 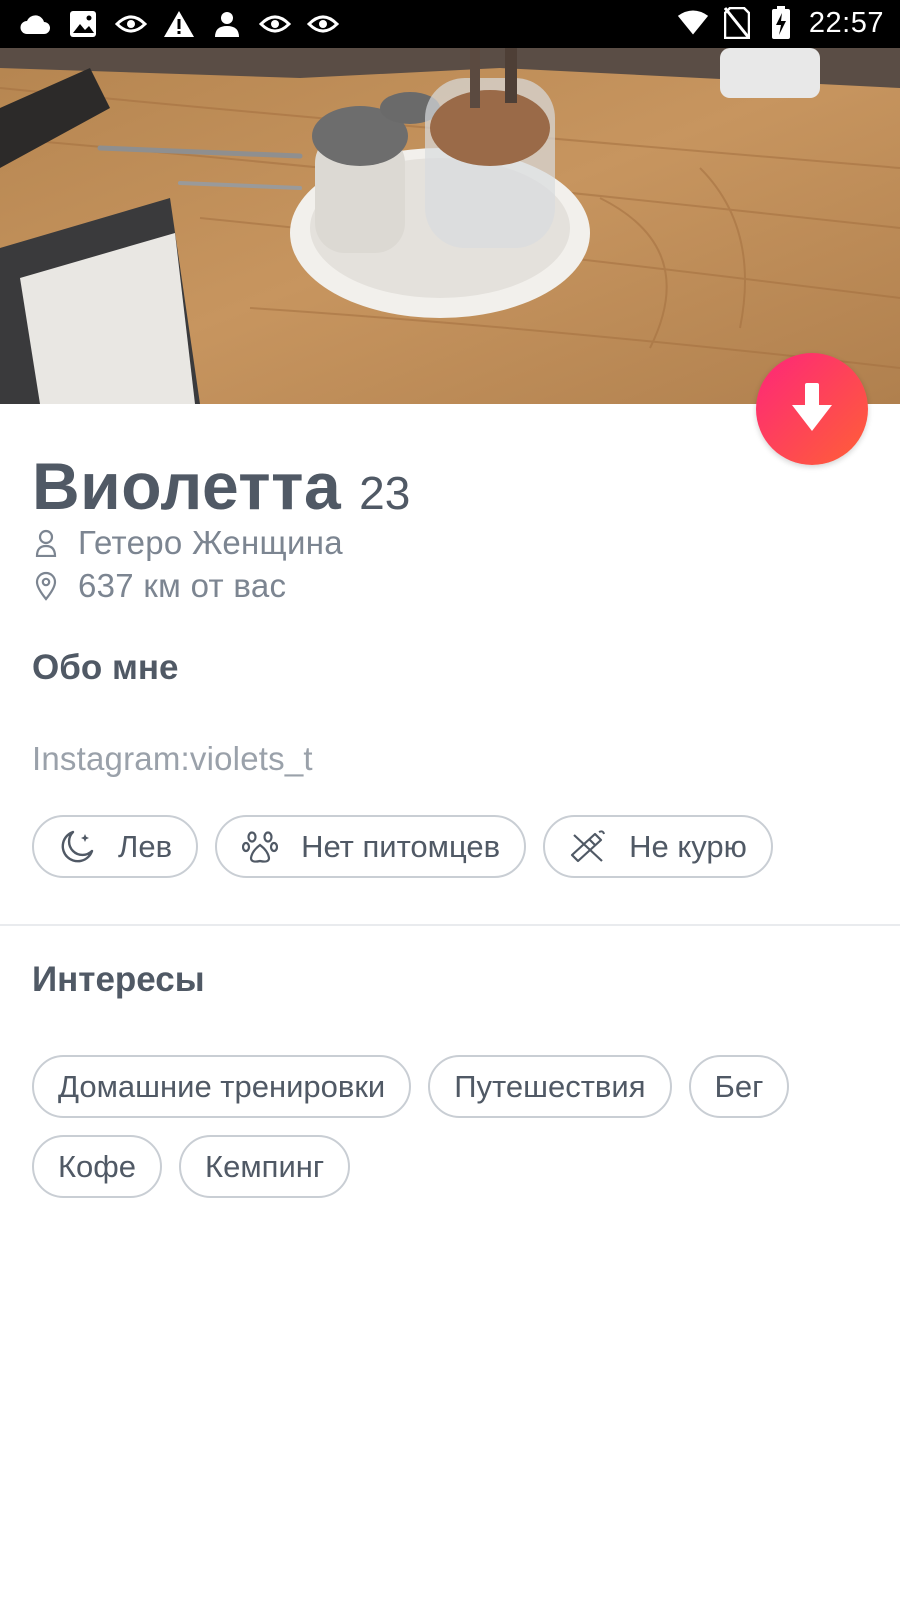 I want to click on warning-icon, so click(x=179, y=24).